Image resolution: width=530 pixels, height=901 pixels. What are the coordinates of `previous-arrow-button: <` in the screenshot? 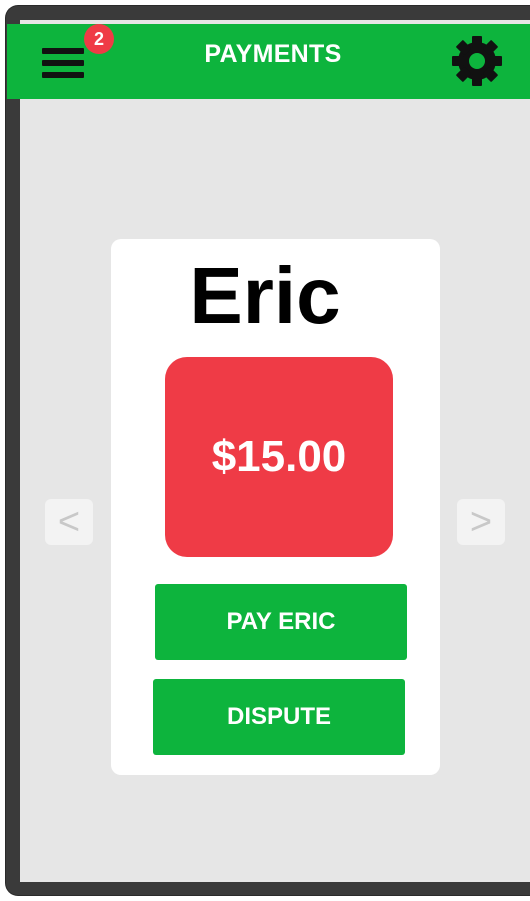 It's located at (69, 522).